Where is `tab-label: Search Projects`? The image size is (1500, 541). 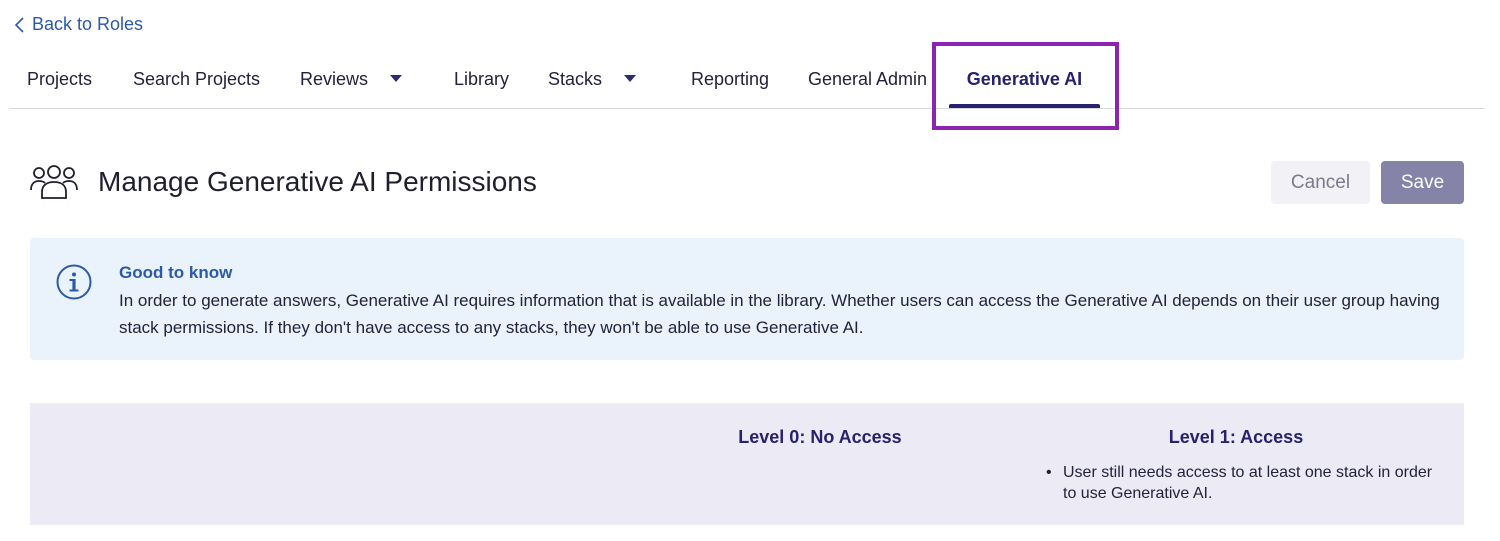
tab-label: Search Projects is located at coordinates (197, 78).